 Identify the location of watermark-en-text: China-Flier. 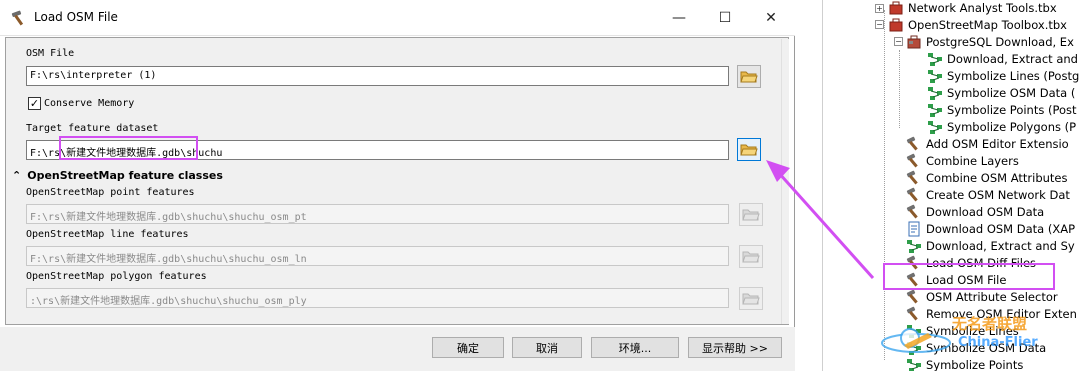
(998, 342).